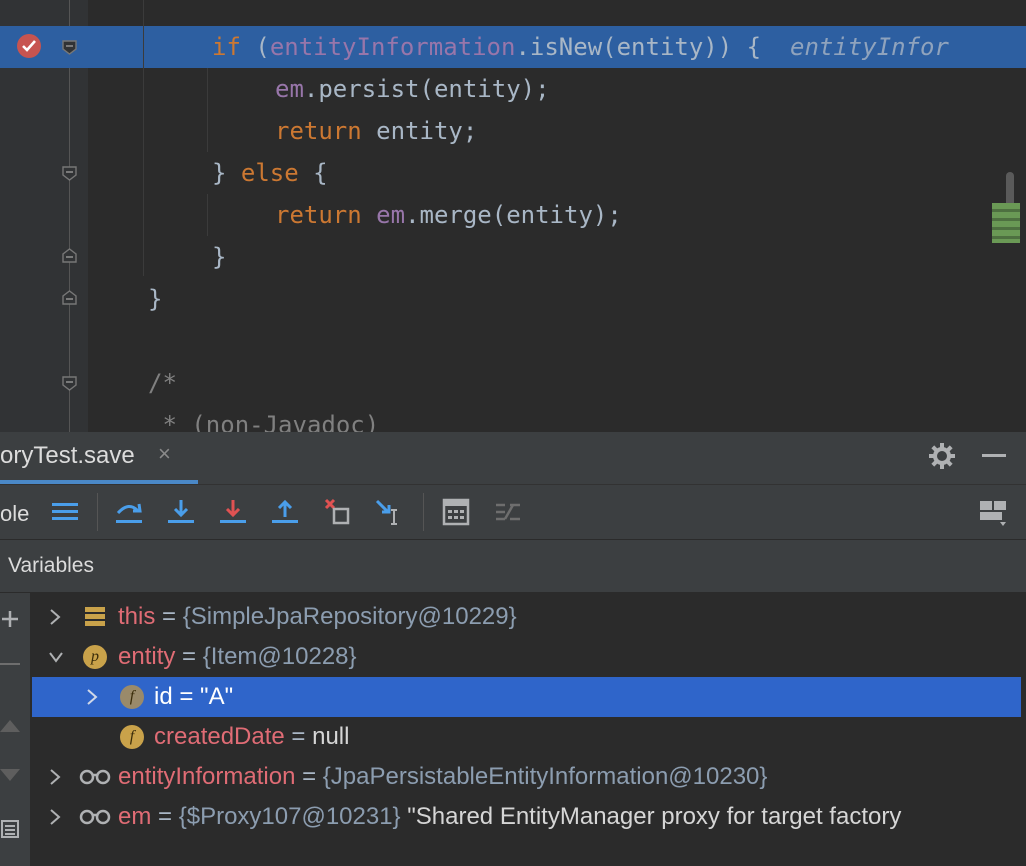  Describe the element at coordinates (513, 173) in the screenshot. I see `code-line-else: } else {` at that location.